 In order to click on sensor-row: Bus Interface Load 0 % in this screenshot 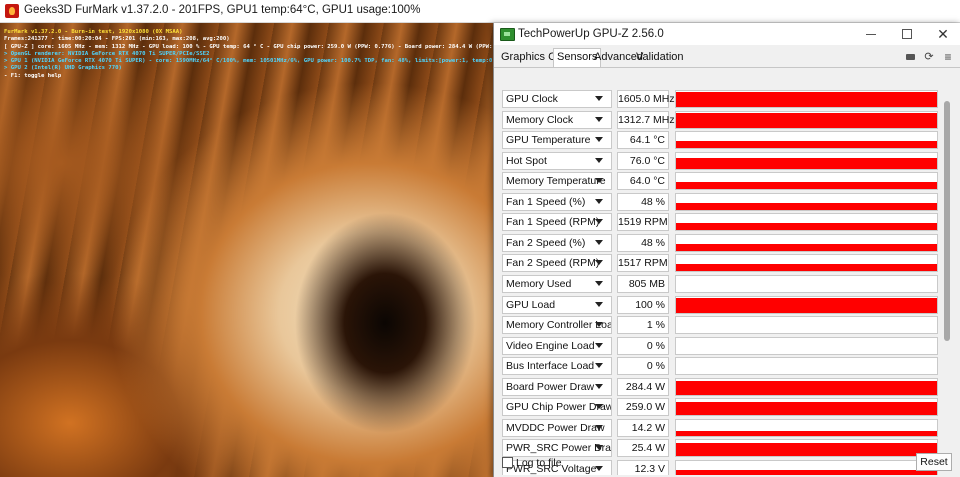, I will do `click(722, 366)`.